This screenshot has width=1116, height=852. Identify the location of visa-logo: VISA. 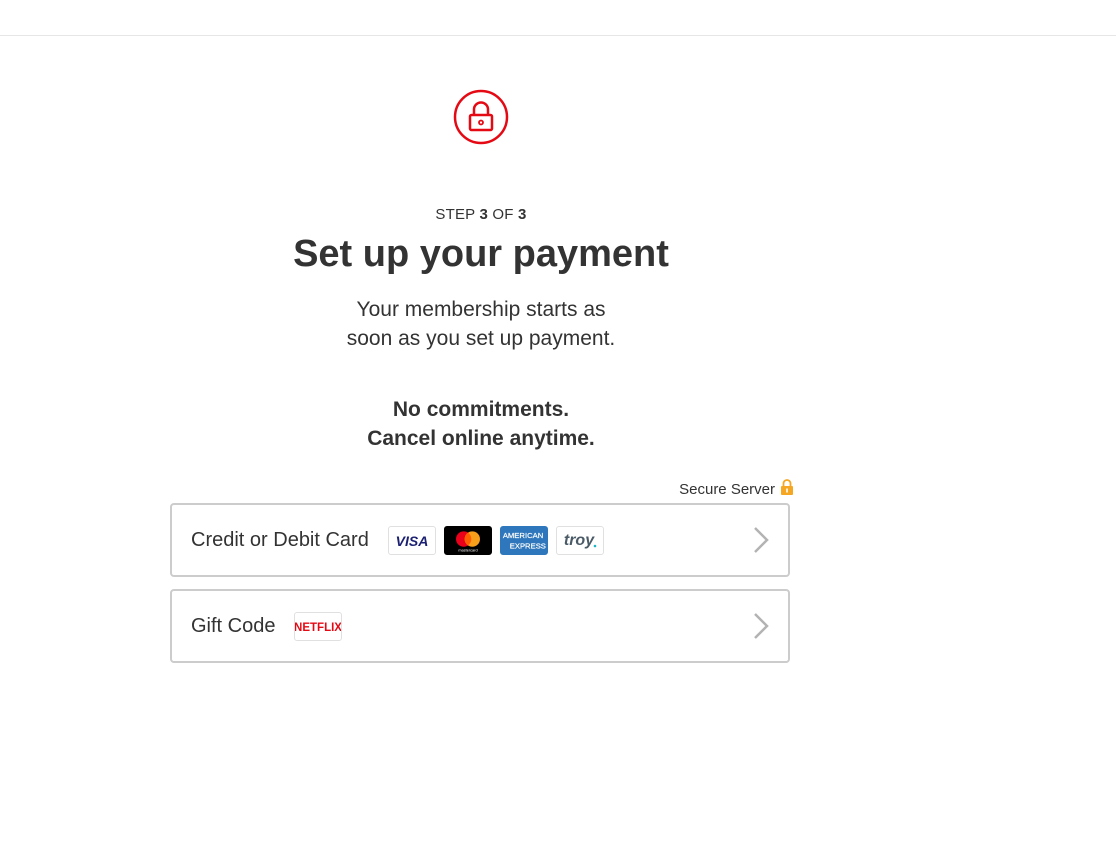
(411, 540).